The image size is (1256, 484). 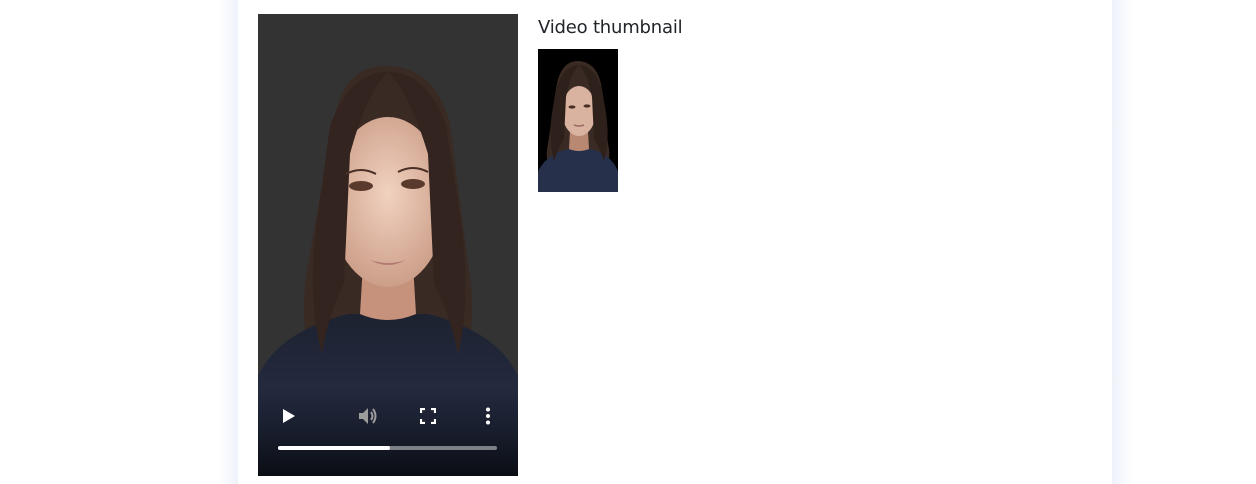 I want to click on mute-button, so click(x=368, y=416).